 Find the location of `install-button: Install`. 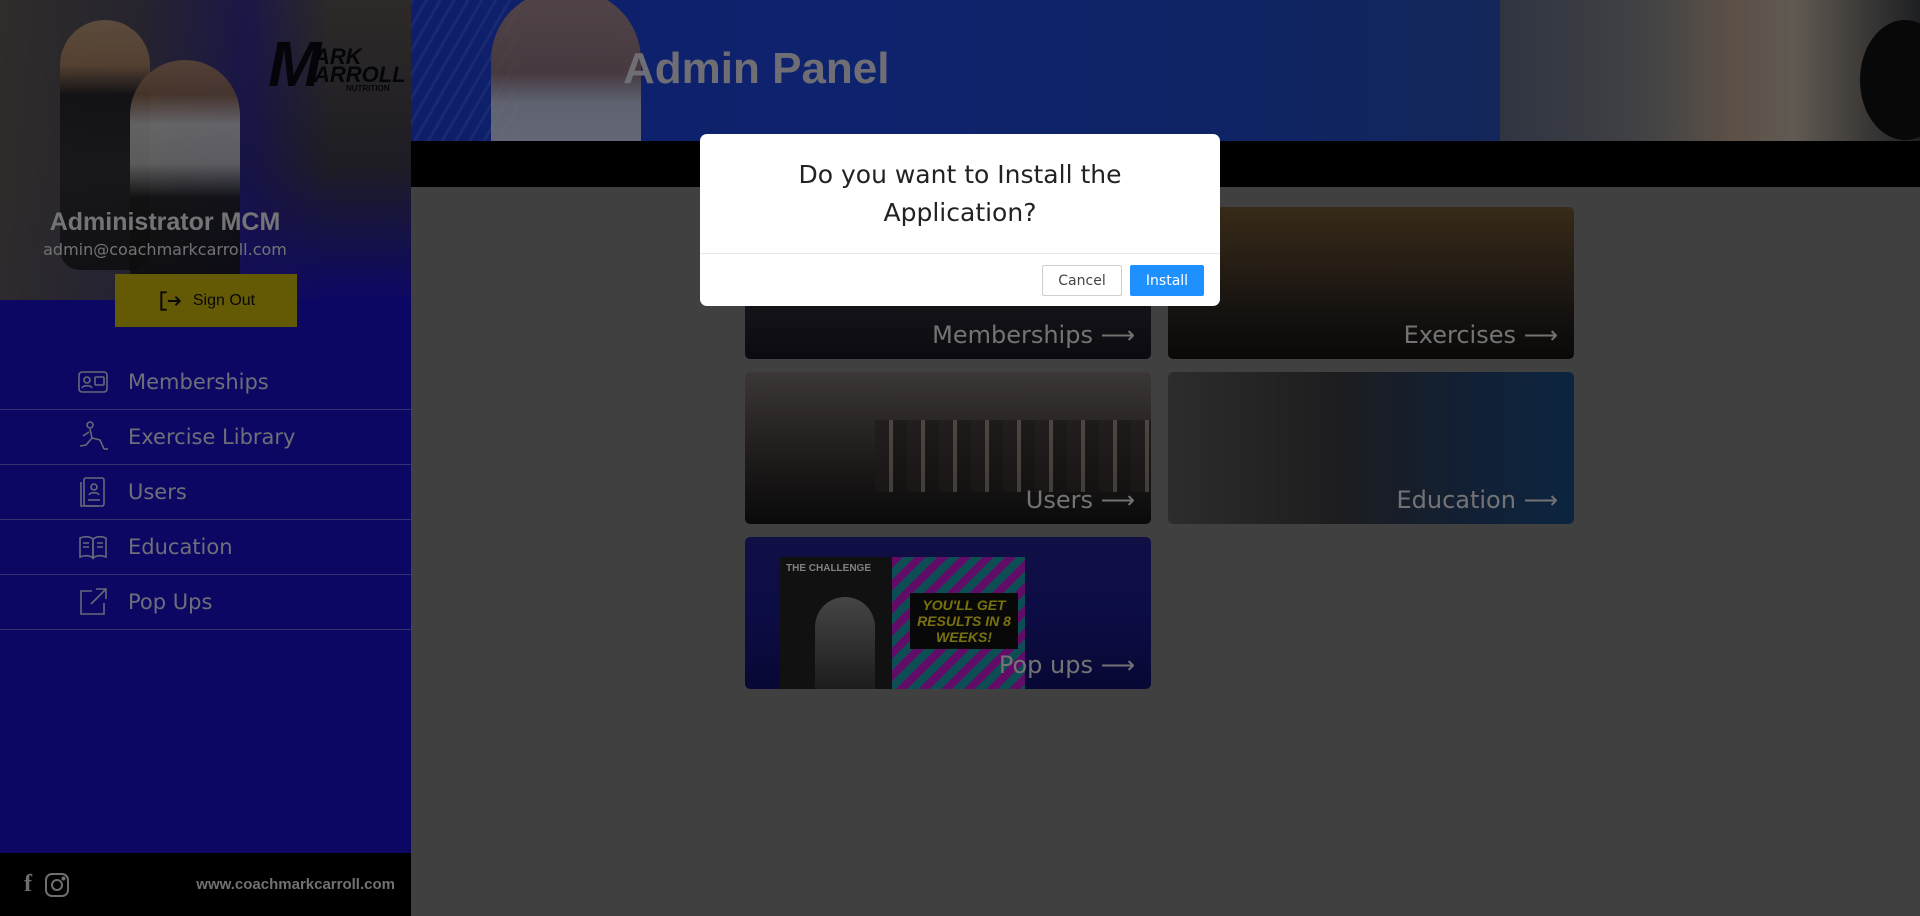

install-button: Install is located at coordinates (1167, 280).